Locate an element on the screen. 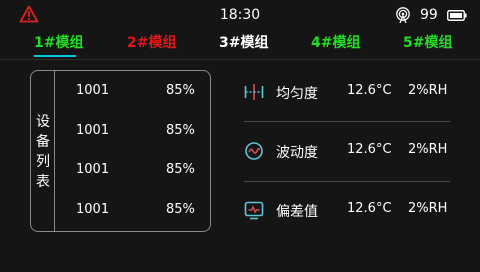 The height and width of the screenshot is (272, 480). tab-module-5: 5#模组 is located at coordinates (427, 46).